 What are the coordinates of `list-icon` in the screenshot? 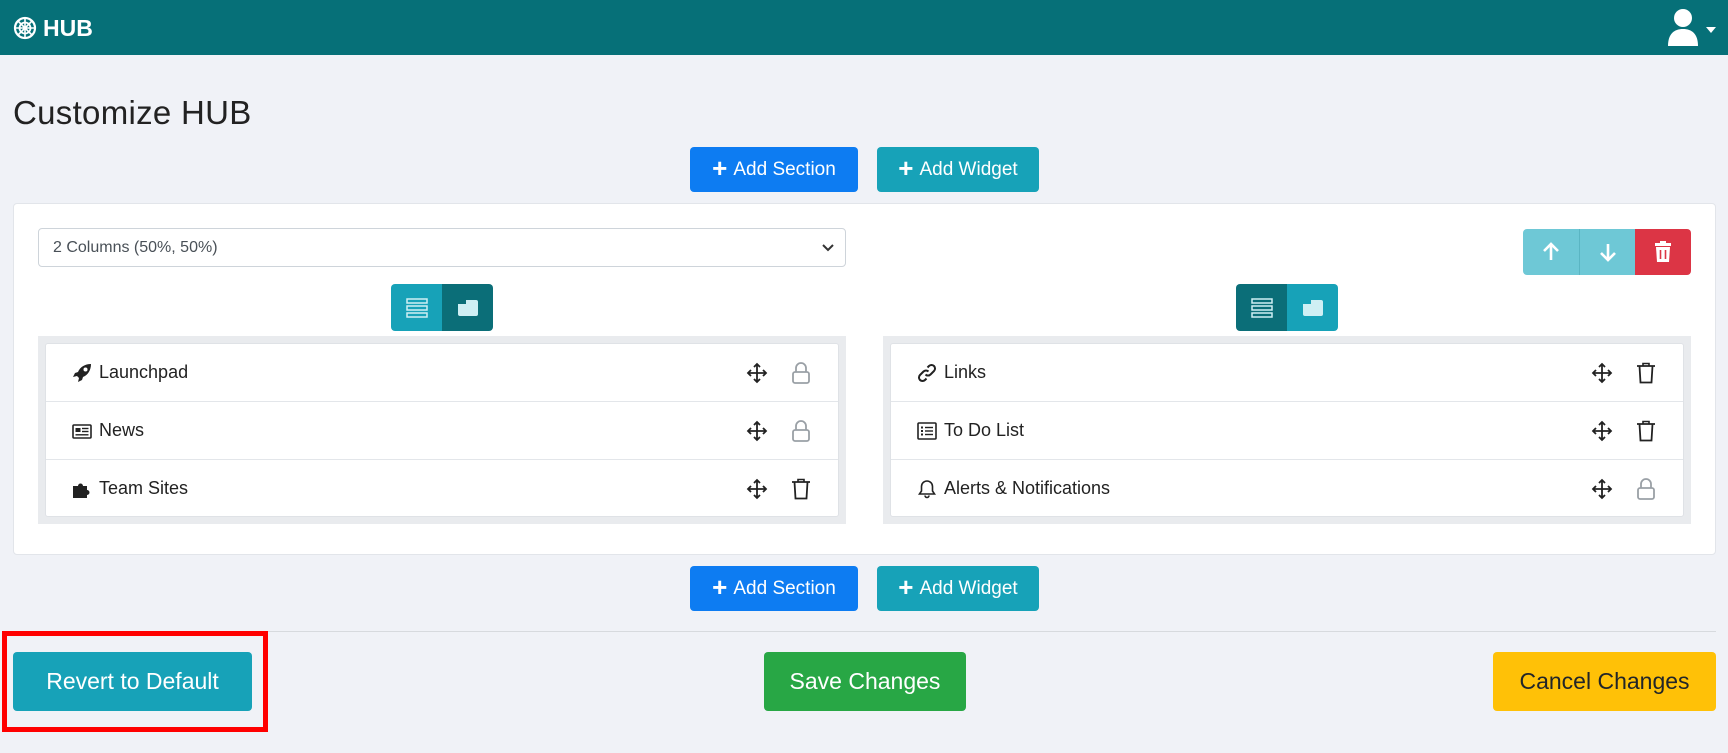 It's located at (927, 431).